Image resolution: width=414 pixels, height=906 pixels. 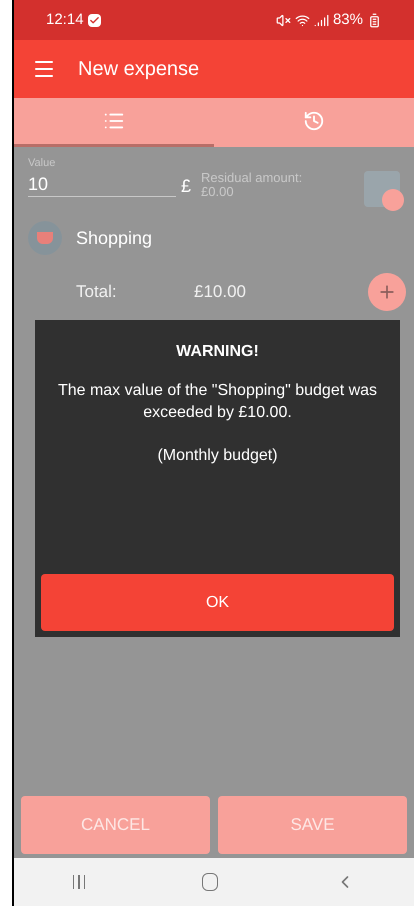 I want to click on wifi-icon, so click(x=302, y=20).